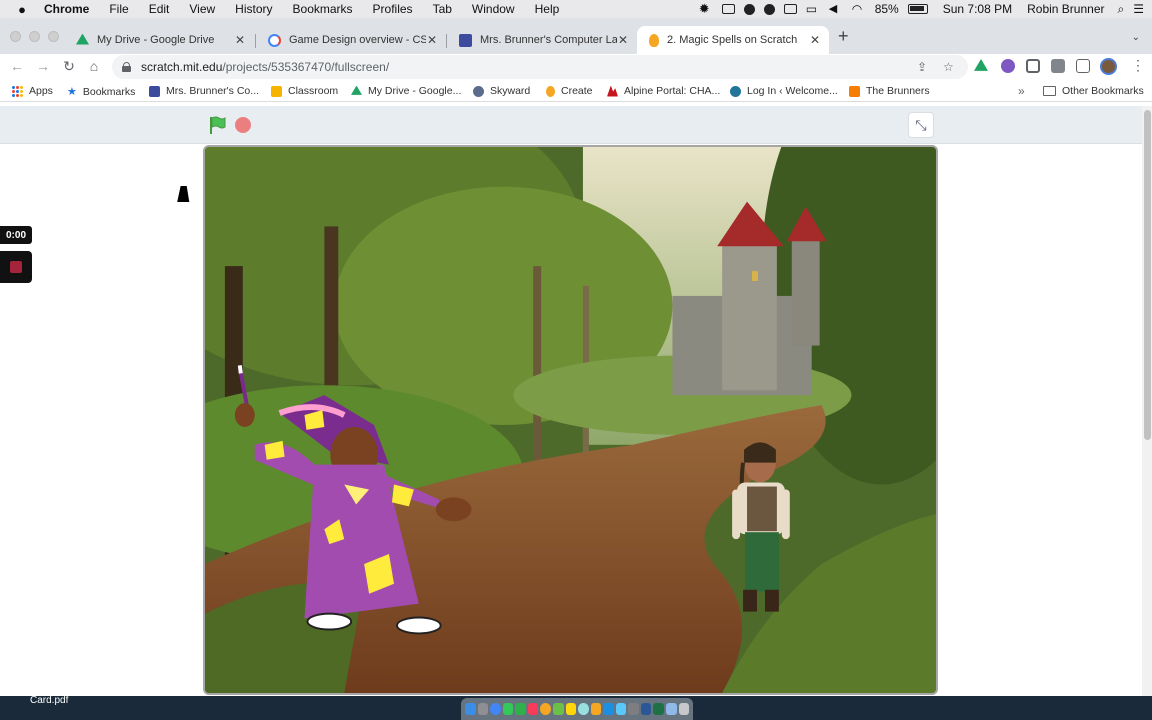 Image resolution: width=1152 pixels, height=720 pixels. Describe the element at coordinates (1083, 66) in the screenshot. I see `side-panel-icon` at that location.